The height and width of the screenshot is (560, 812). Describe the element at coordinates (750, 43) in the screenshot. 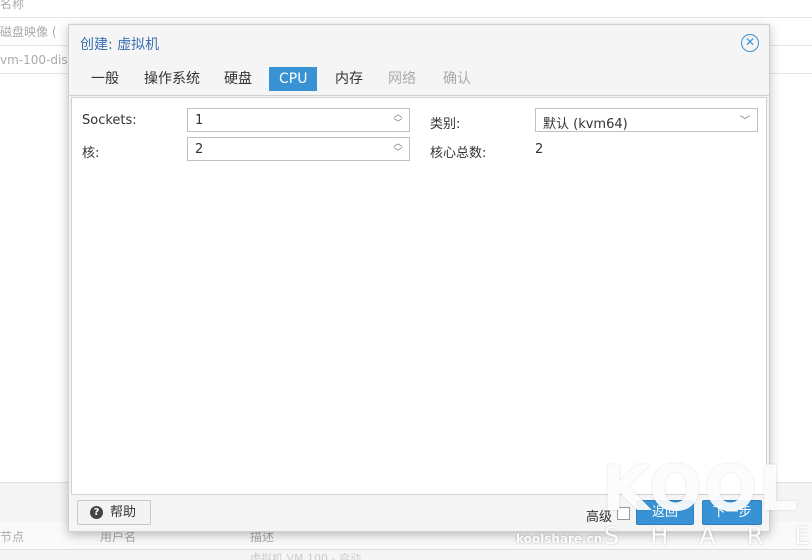

I see `close-icon: ✕` at that location.